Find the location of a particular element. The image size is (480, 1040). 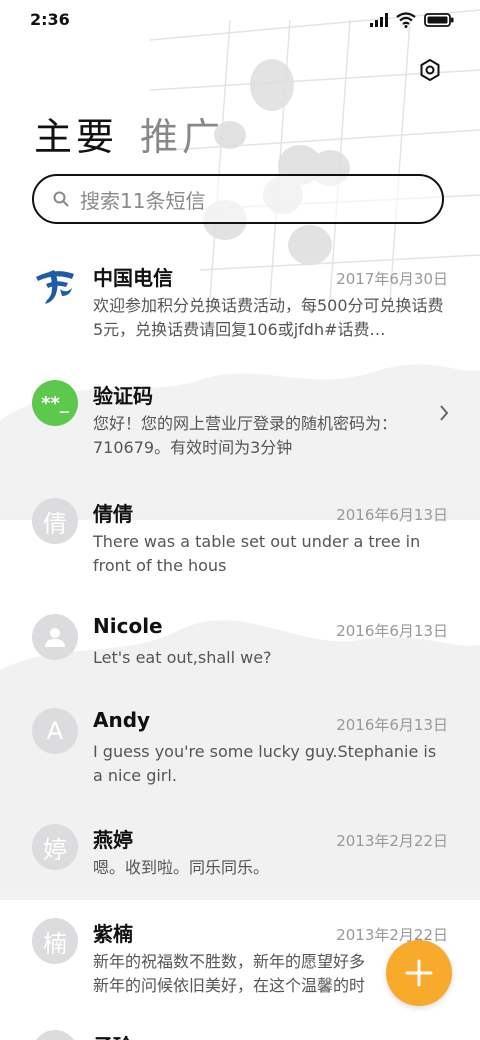

contact-name: 燕婷 is located at coordinates (113, 840).